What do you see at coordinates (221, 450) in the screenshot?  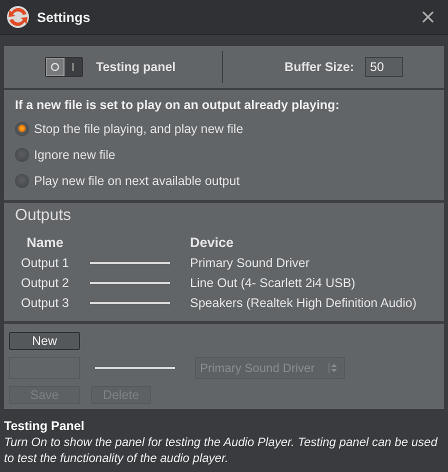 I see `help-text: Turn On to show the panel for testing the Audio Player. Testing panel can be used to test the functionality of the audio player.` at bounding box center [221, 450].